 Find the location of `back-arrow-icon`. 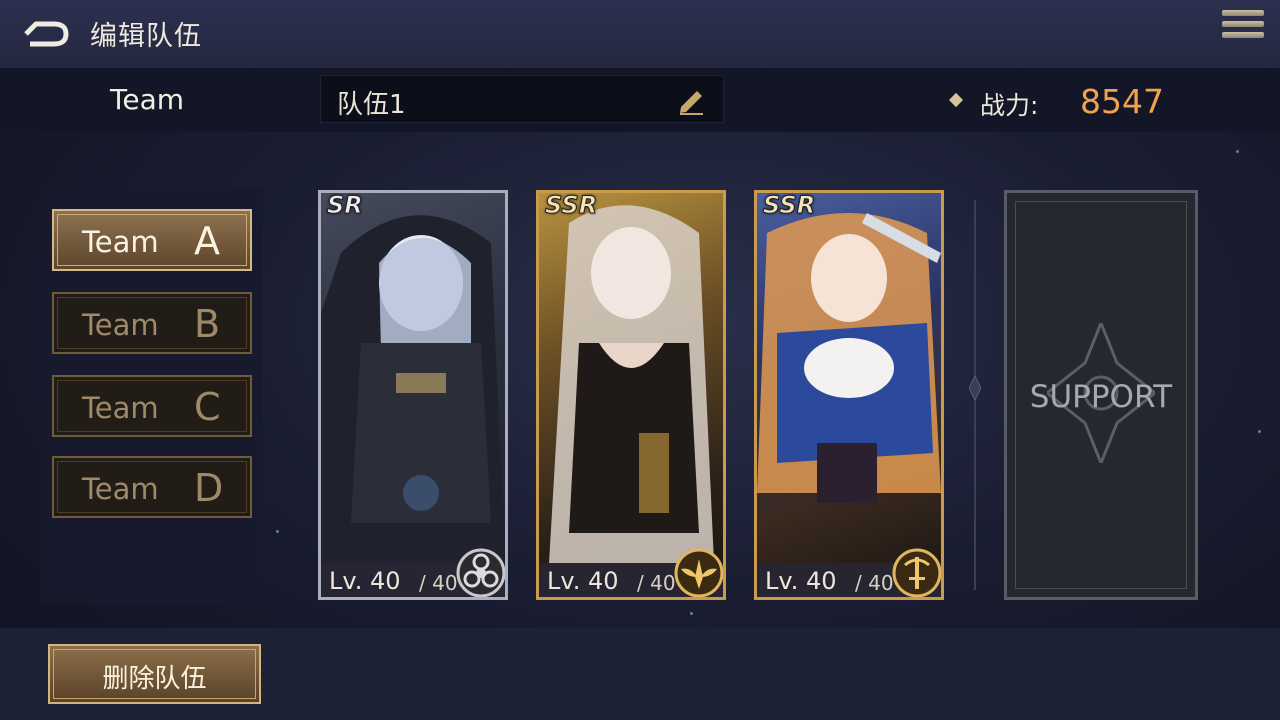

back-arrow-icon is located at coordinates (46, 34).